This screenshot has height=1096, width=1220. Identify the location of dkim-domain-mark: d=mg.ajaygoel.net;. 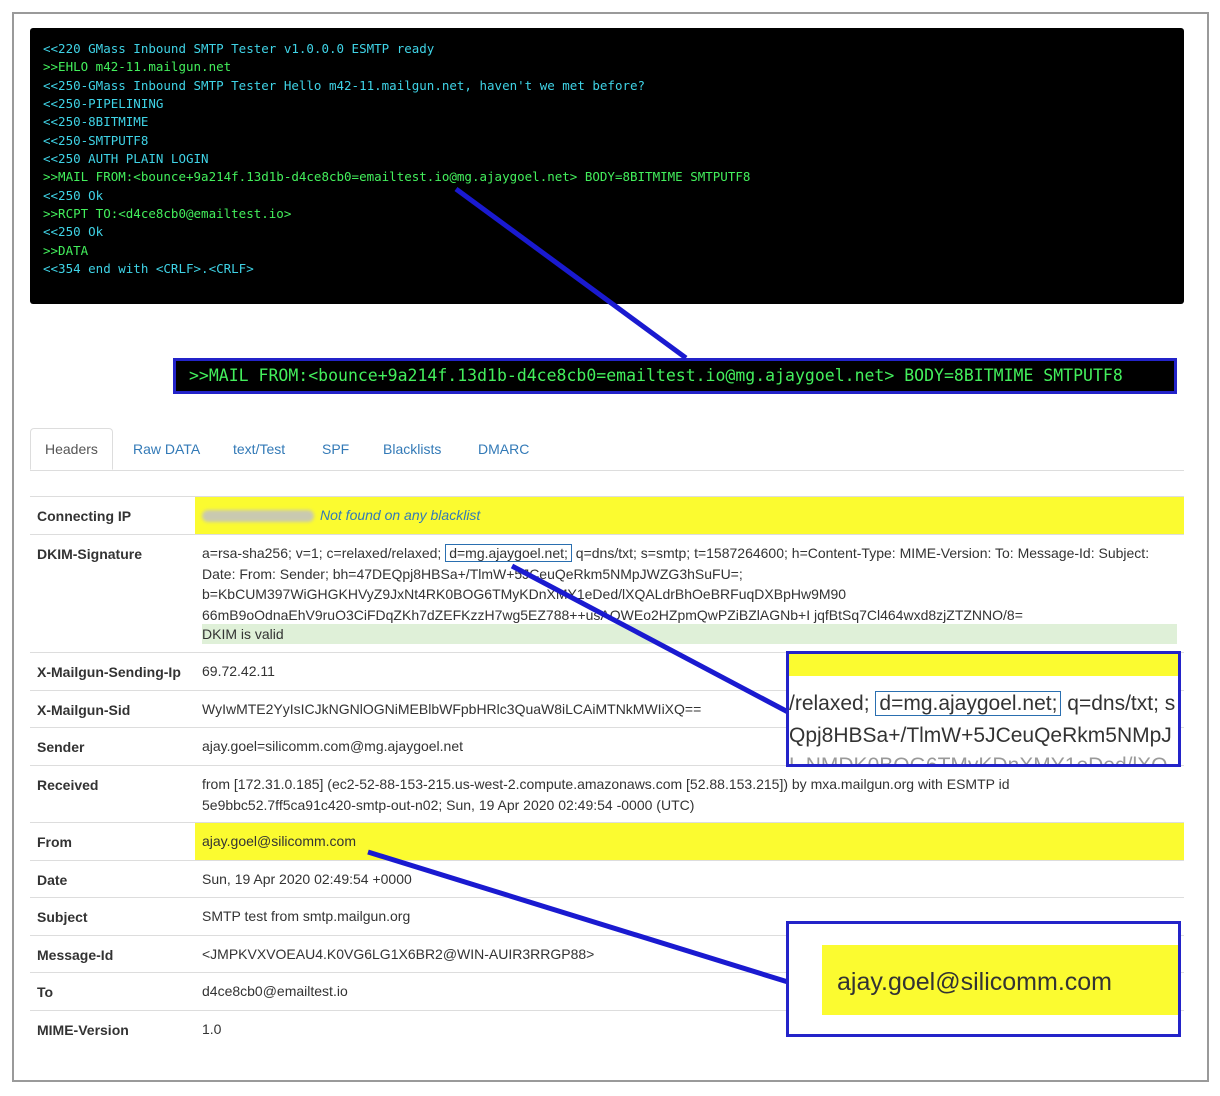
(508, 553).